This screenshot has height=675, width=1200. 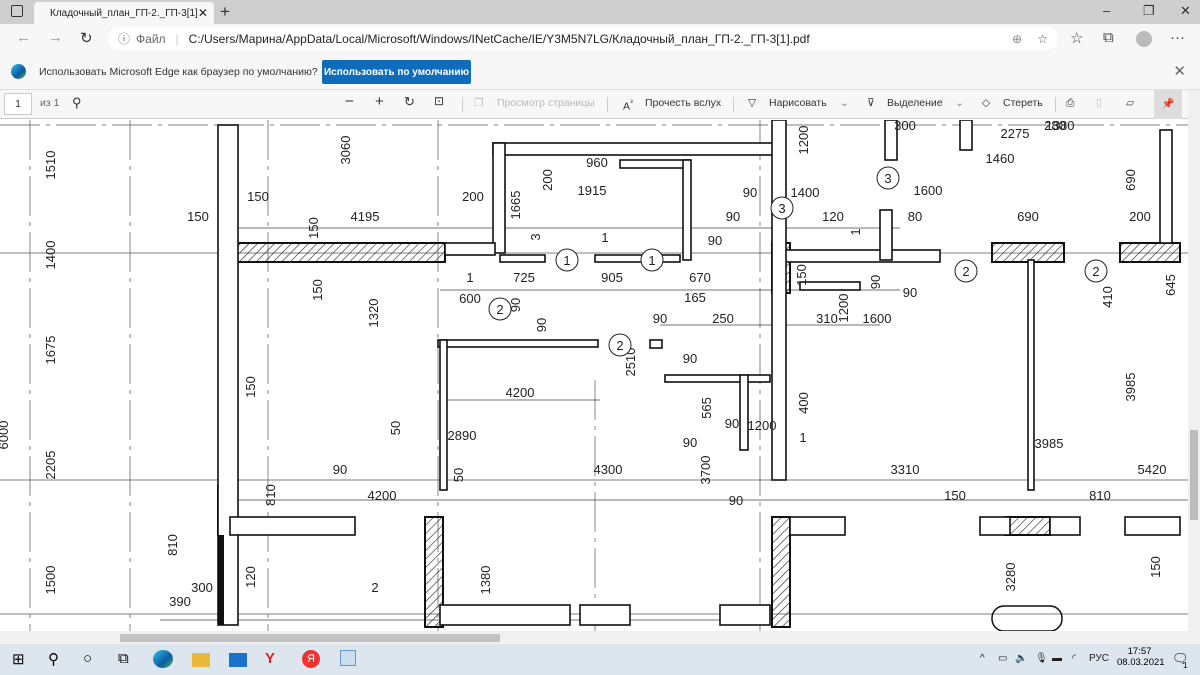 What do you see at coordinates (600, 637) in the screenshot?
I see `horizontal-scrollbar` at bounding box center [600, 637].